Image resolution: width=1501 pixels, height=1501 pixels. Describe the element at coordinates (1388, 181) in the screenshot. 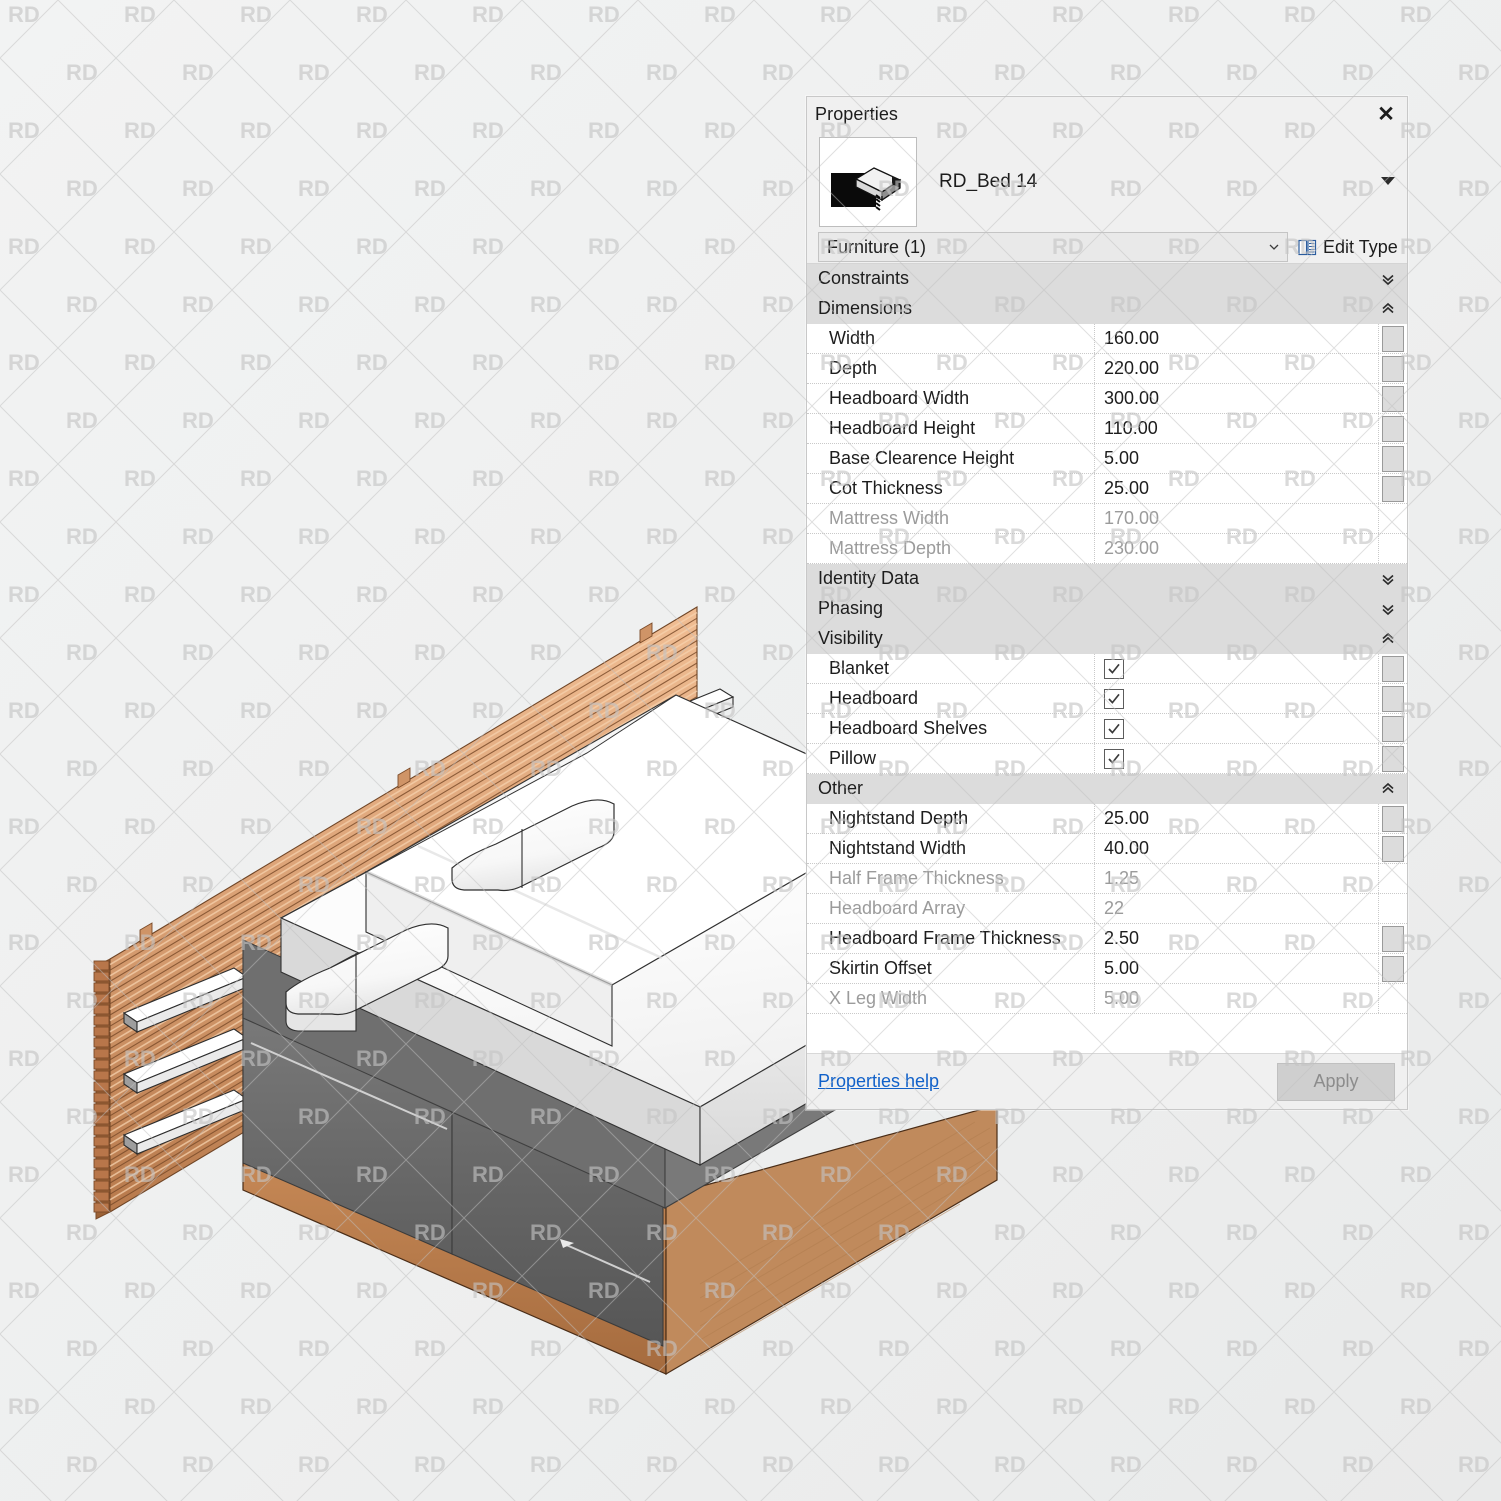

I see `type-dropdown-arrow-icon` at that location.